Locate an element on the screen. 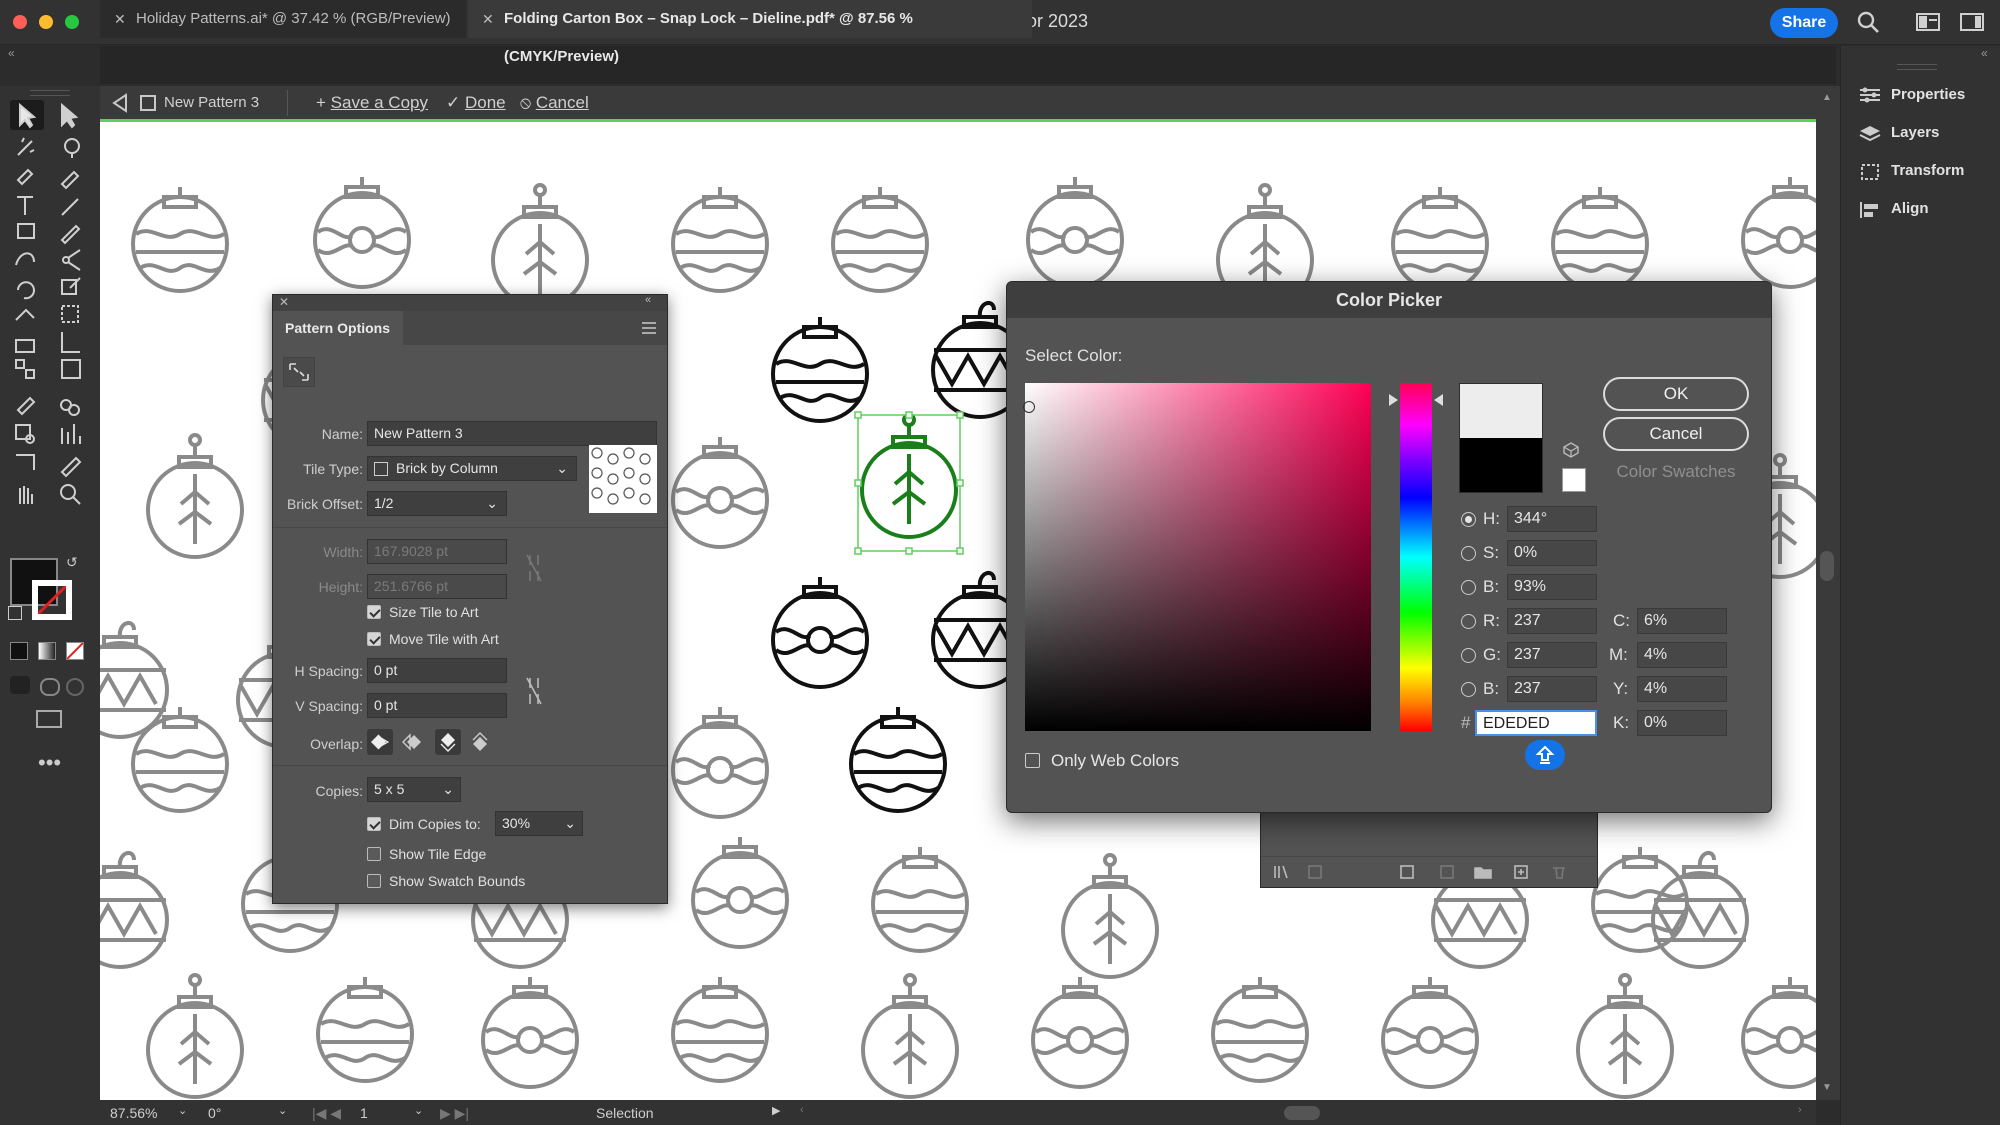 This screenshot has width=2000, height=1125. draw-behind-icon is located at coordinates (50, 687).